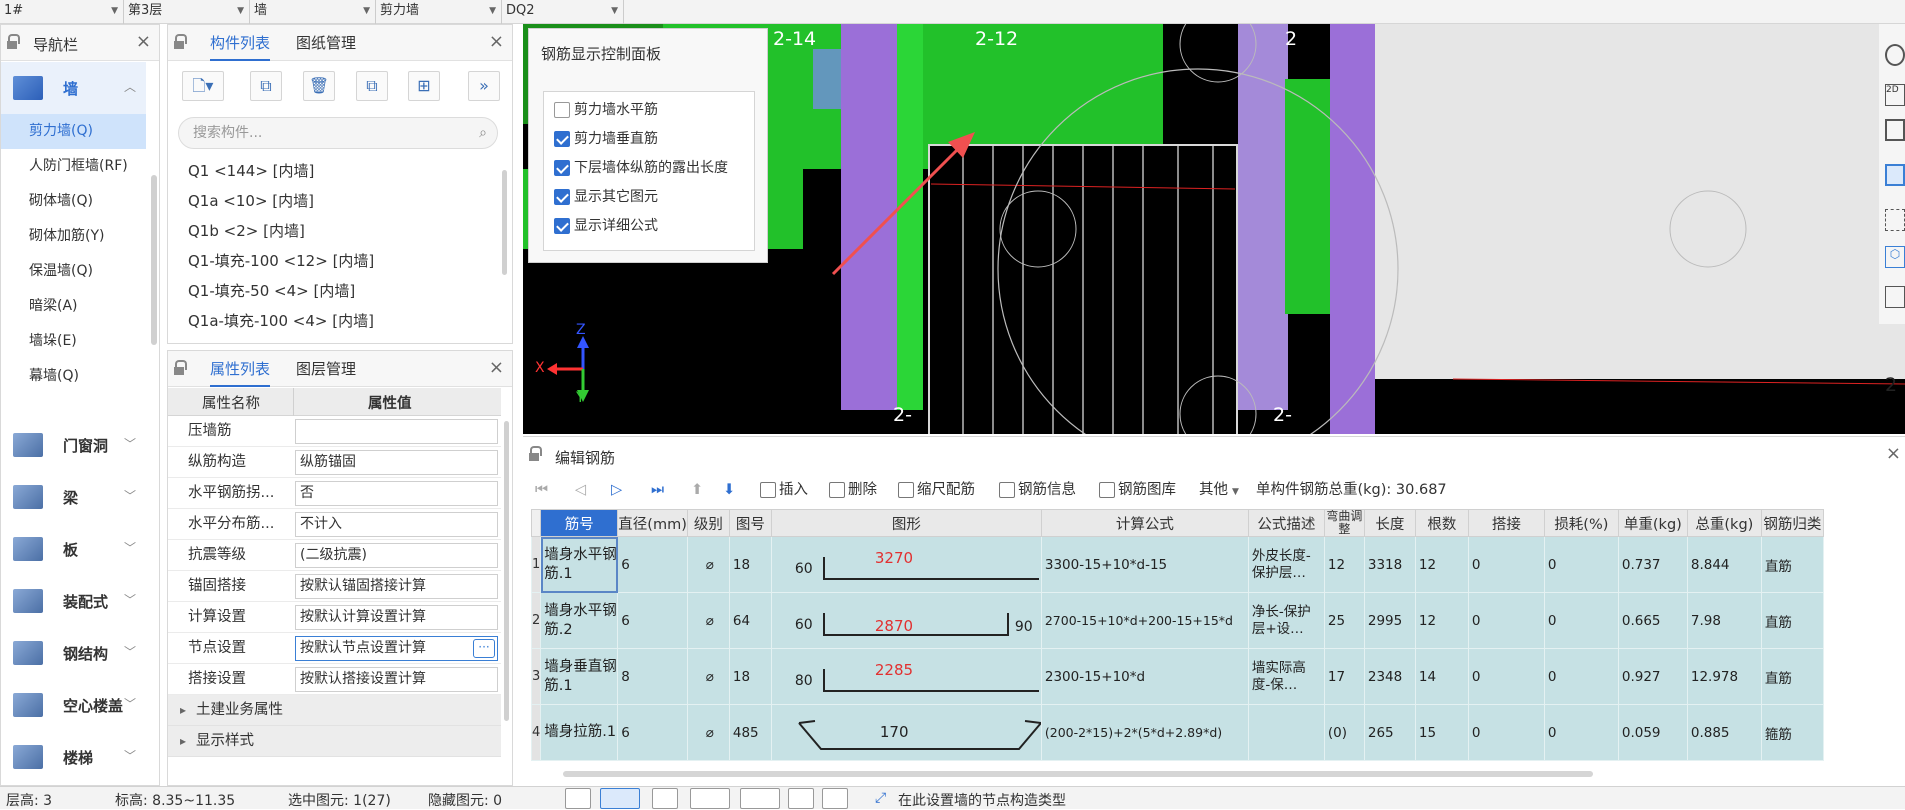 This screenshot has width=1905, height=810. Describe the element at coordinates (1144, 676) in the screenshot. I see `formula-cell: 2300-15+10*d` at that location.